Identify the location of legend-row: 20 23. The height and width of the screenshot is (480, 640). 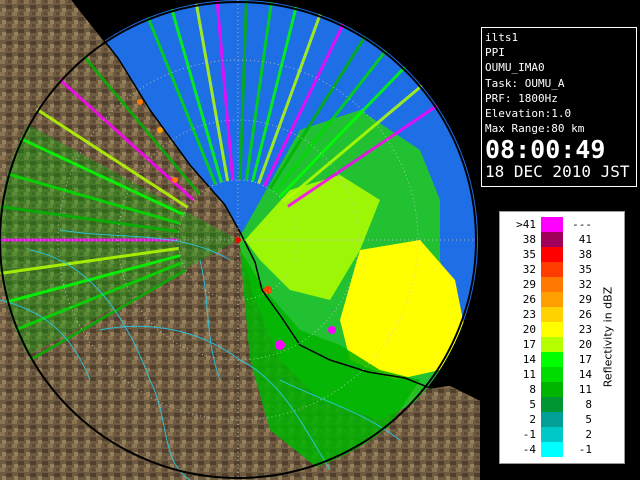
(550, 329).